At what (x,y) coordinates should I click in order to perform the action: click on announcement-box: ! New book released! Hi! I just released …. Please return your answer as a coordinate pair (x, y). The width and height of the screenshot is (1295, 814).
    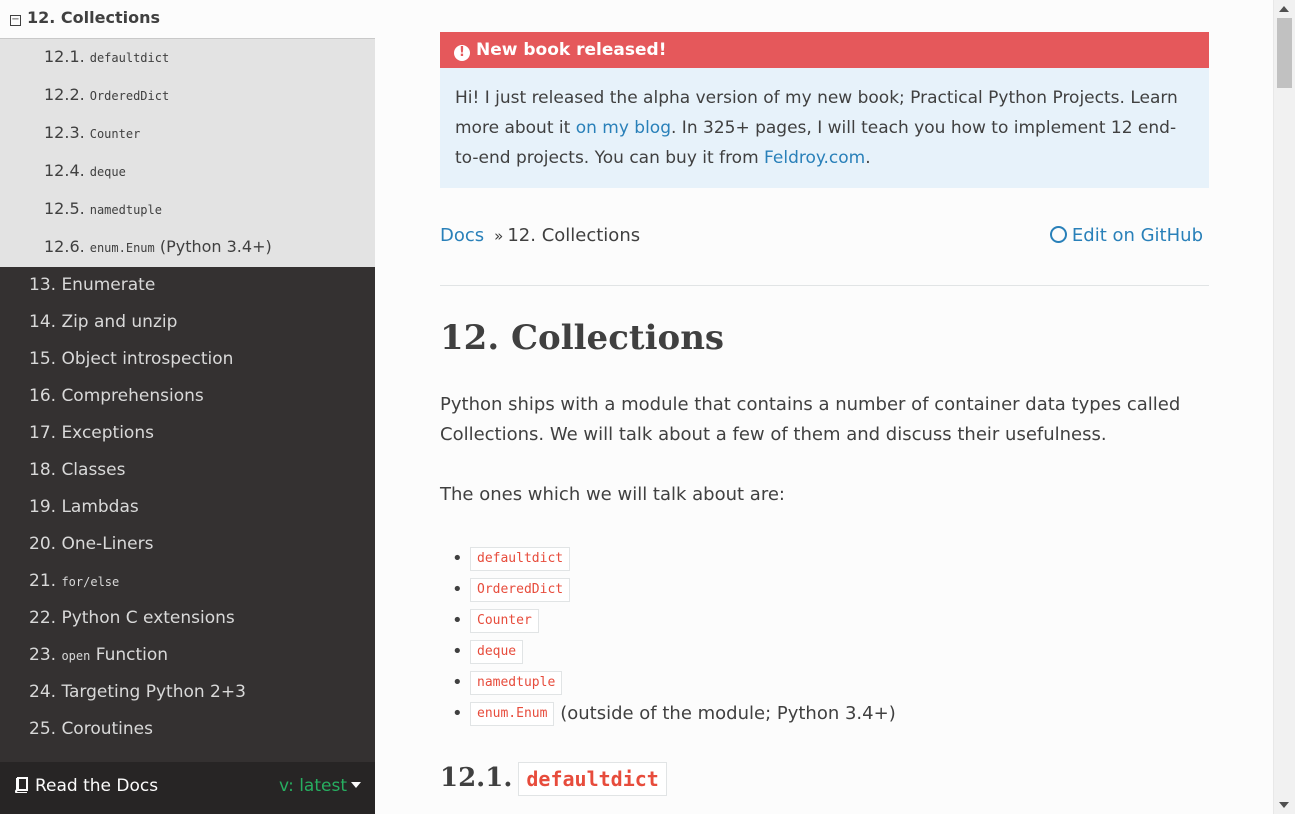
    Looking at the image, I should click on (824, 110).